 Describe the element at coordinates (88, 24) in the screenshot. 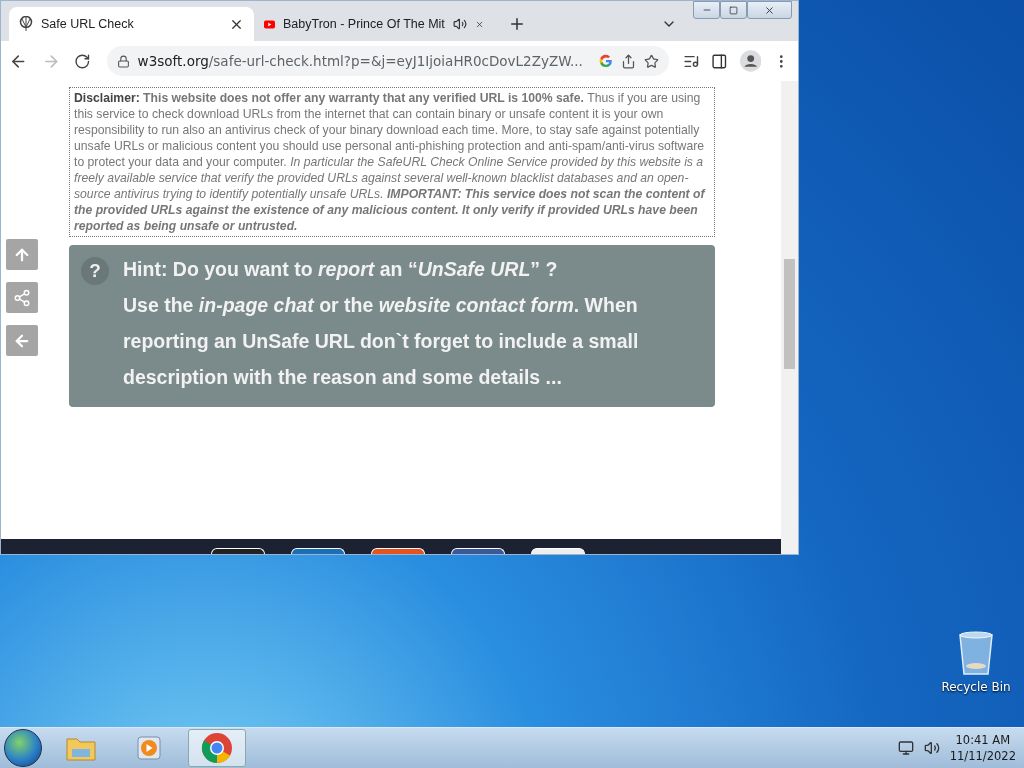

I see `tab-title: Safe URL Check` at that location.